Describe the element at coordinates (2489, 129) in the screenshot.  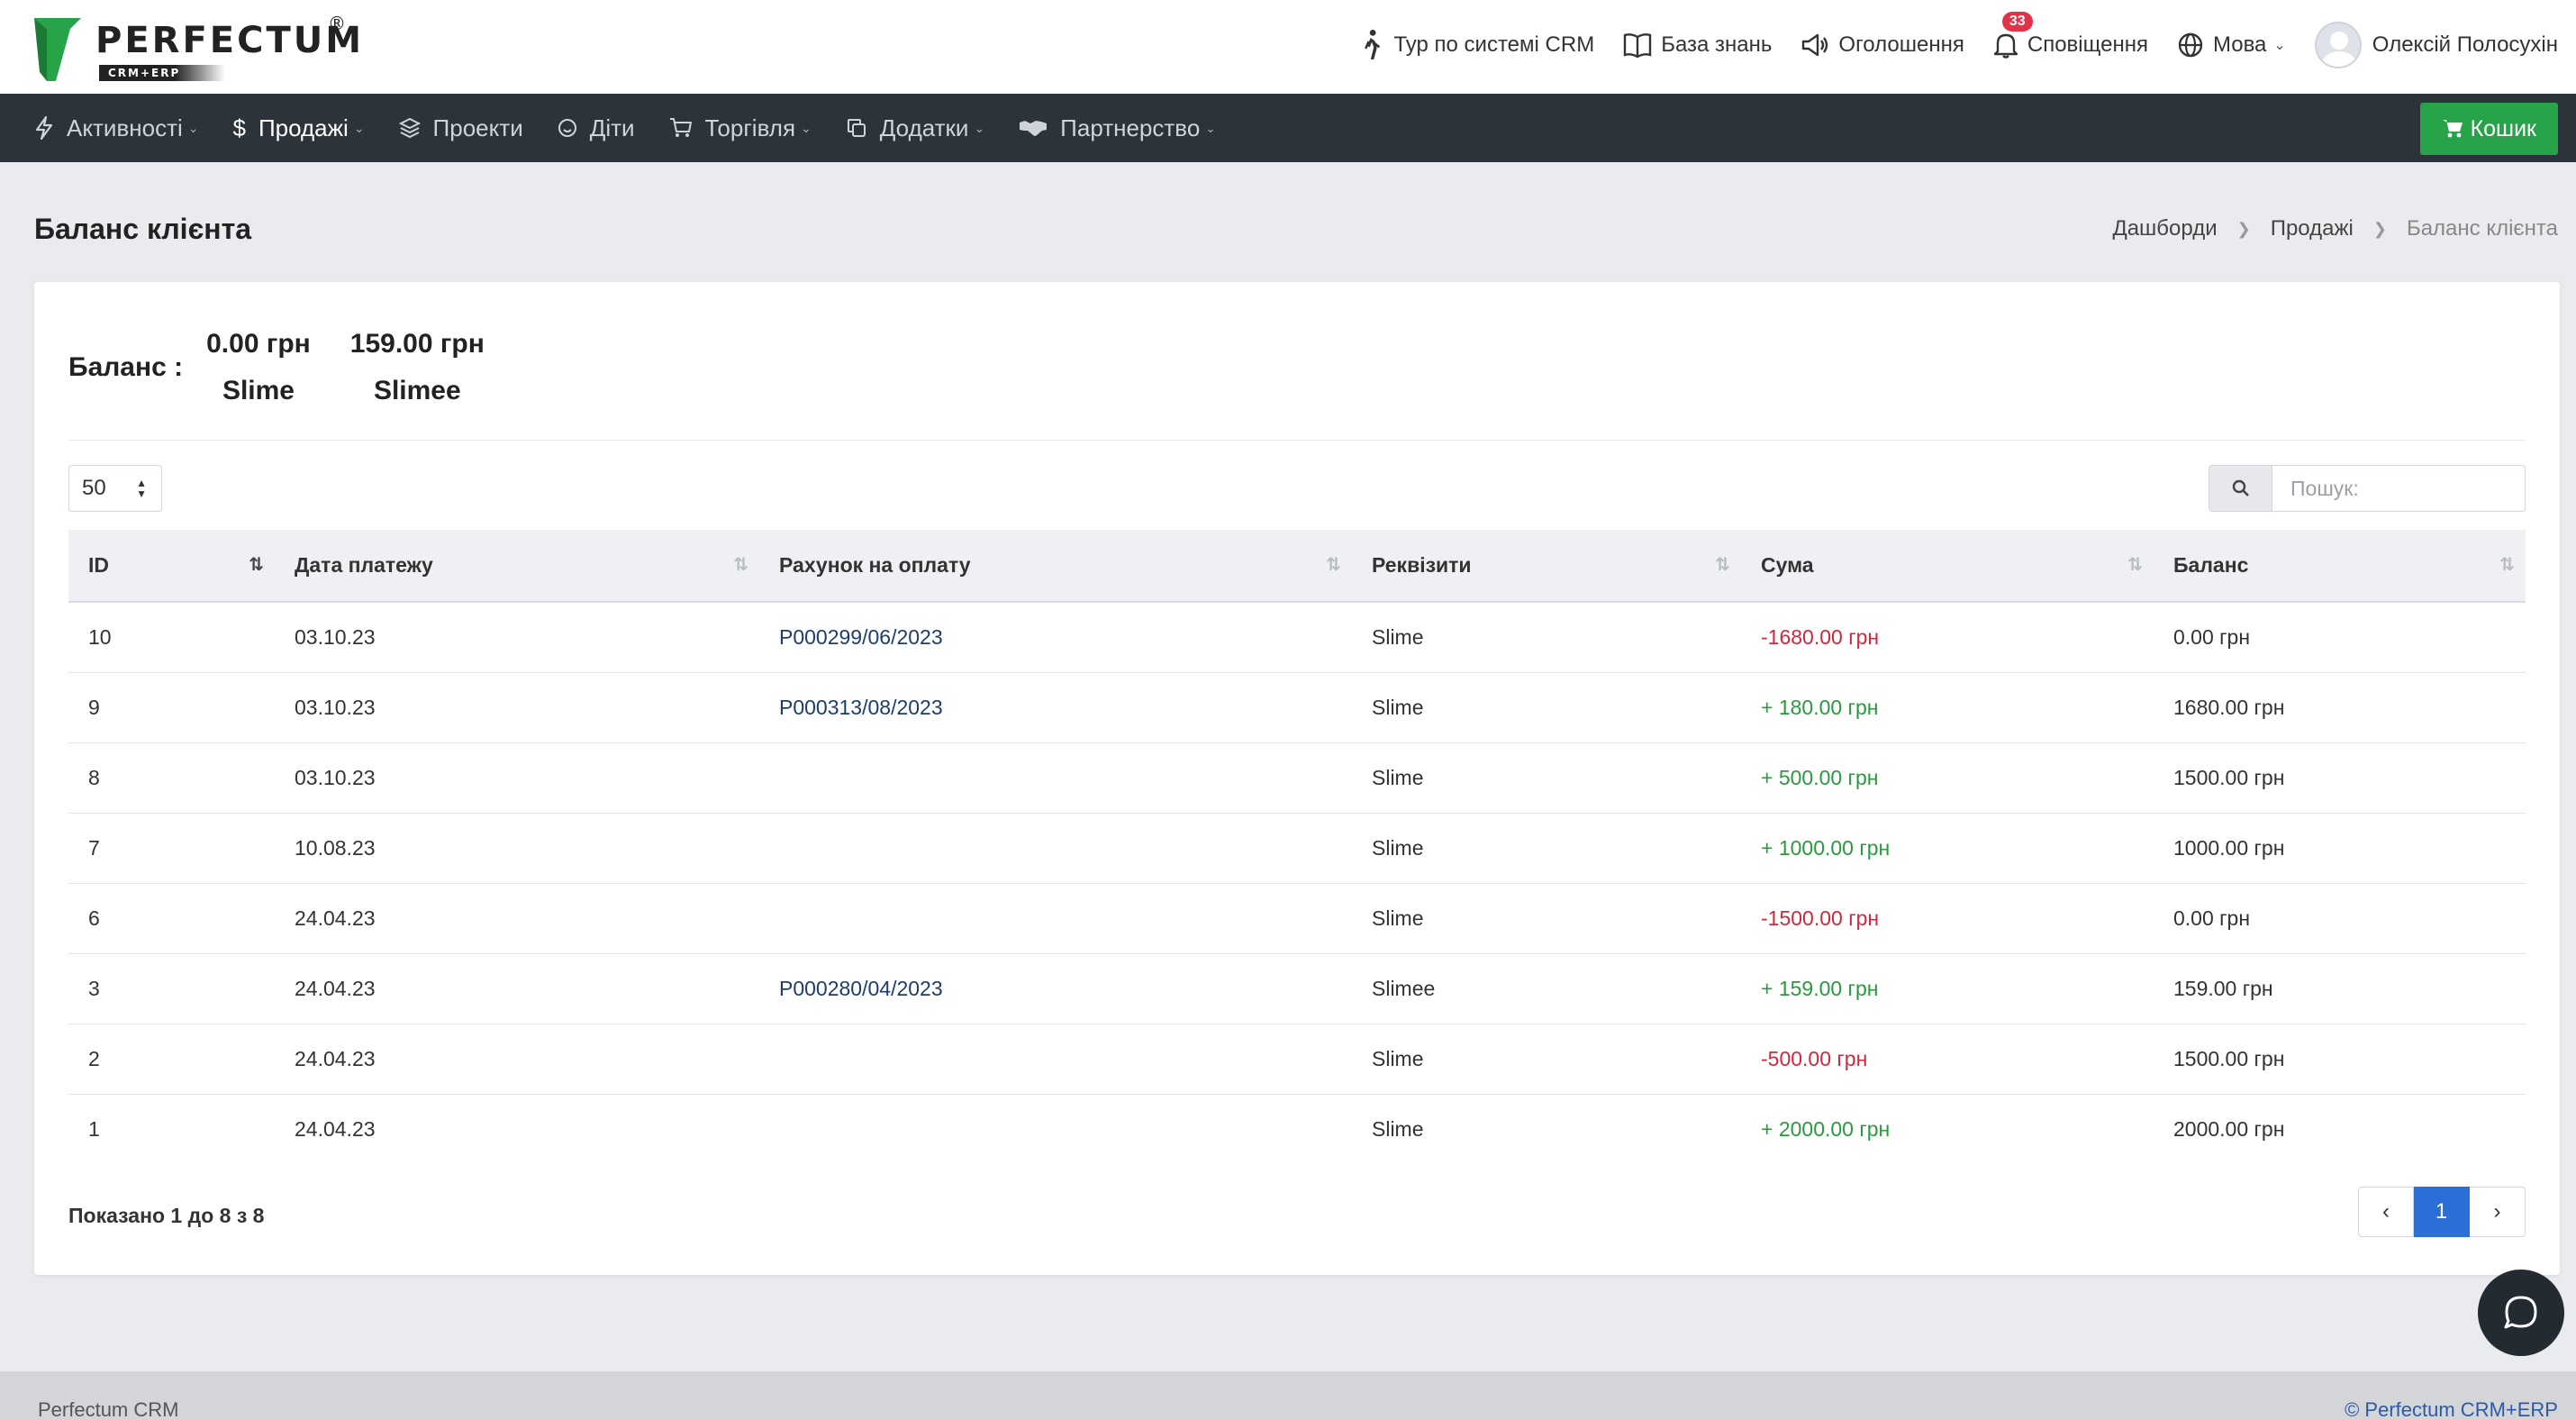
I see `cart-button: Кошик` at that location.